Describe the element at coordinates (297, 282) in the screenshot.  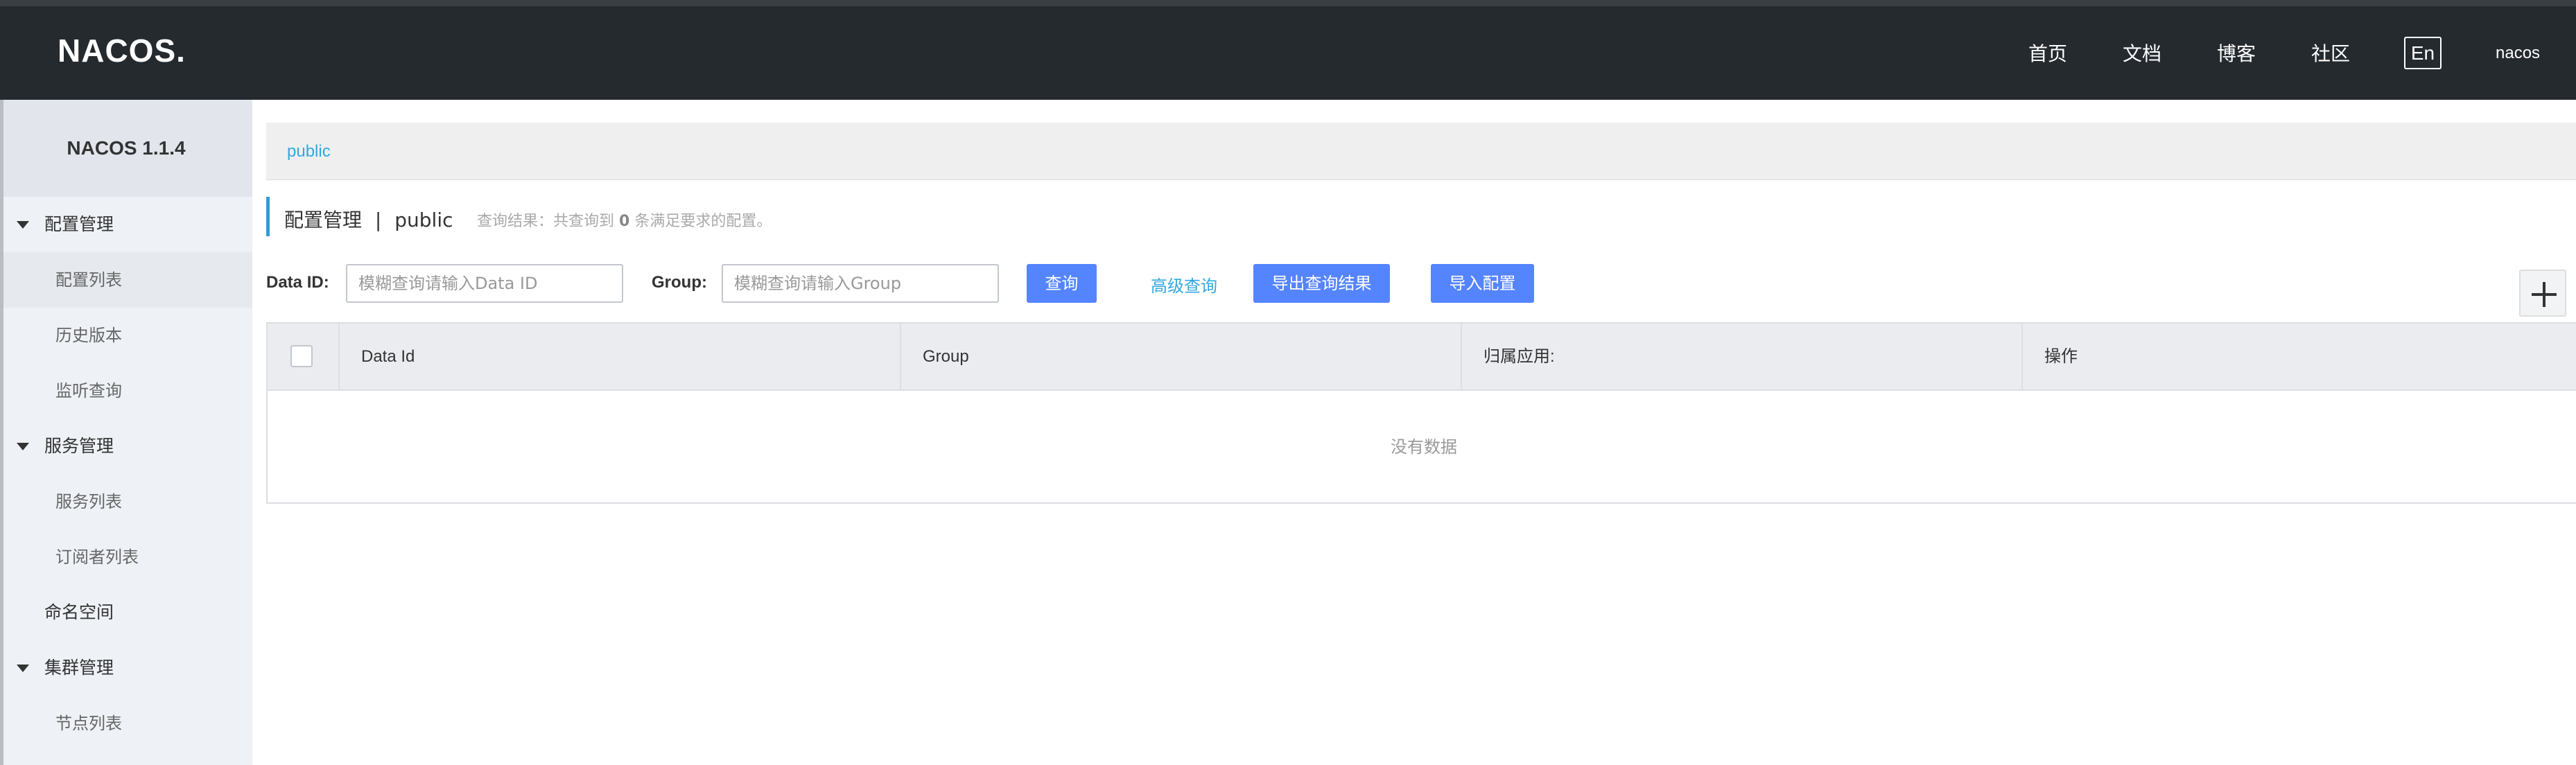
I see `data-id-label: Data ID:` at that location.